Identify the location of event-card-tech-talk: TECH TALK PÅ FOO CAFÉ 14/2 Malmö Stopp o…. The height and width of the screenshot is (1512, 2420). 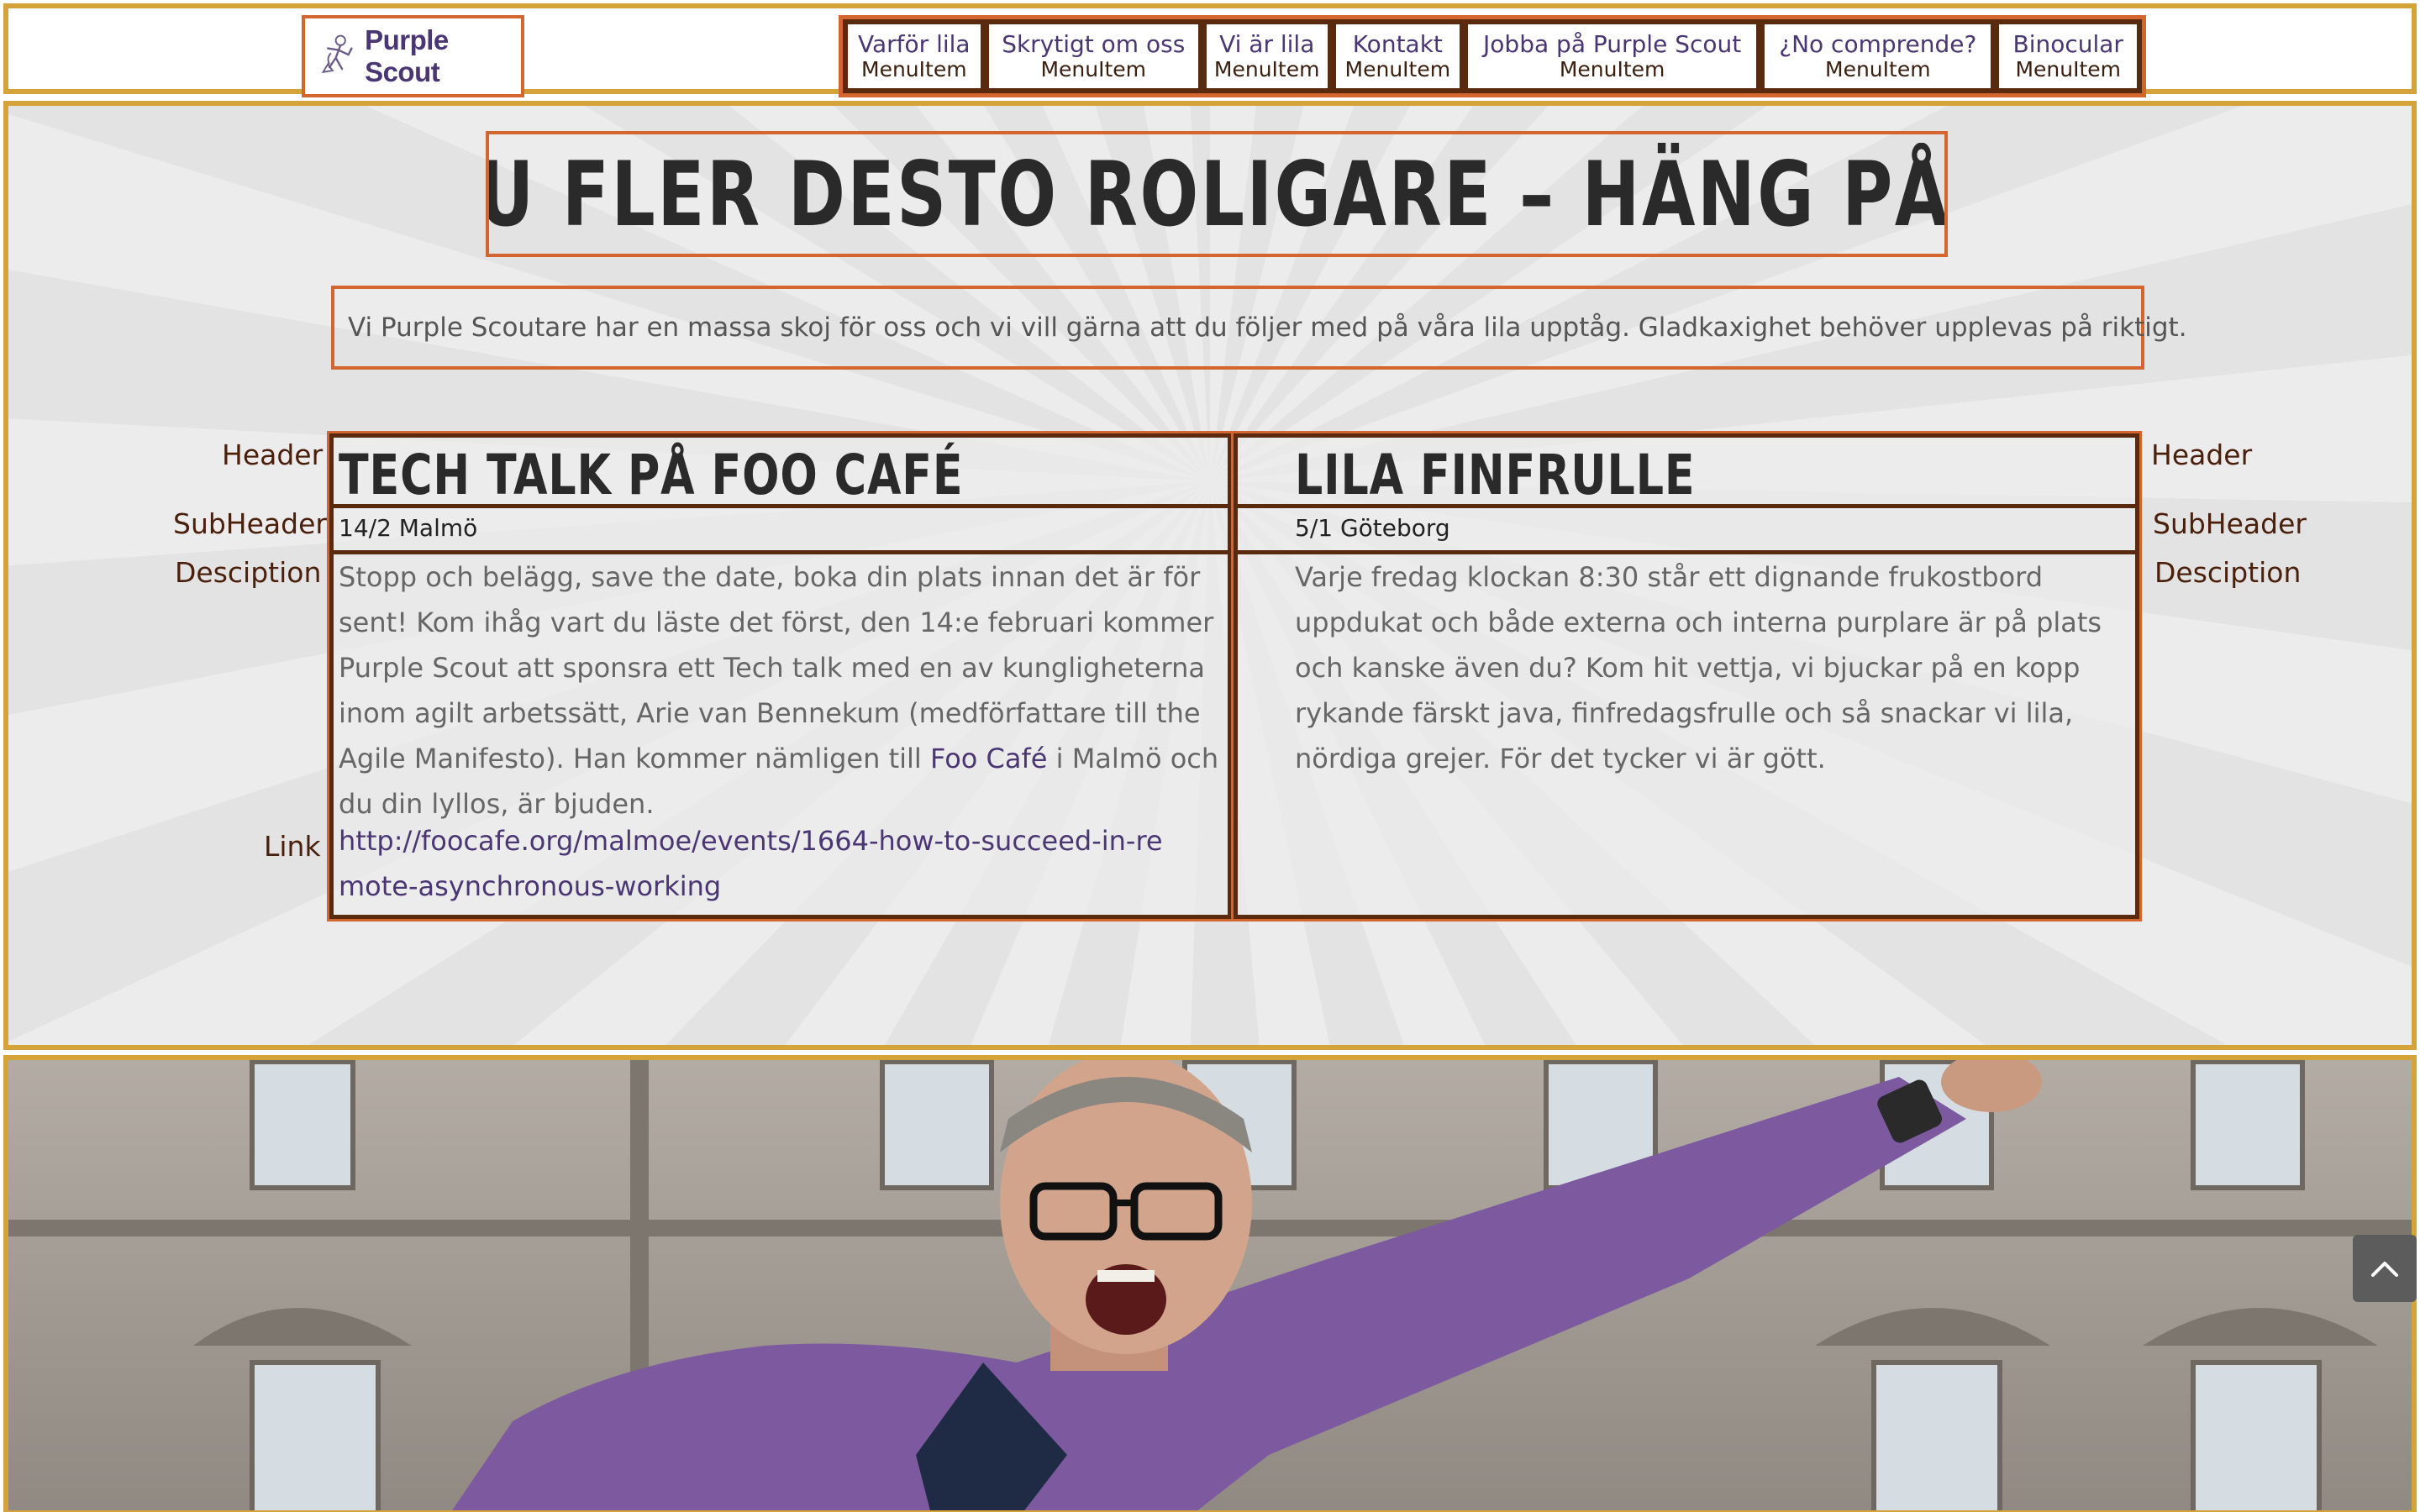
(780, 676).